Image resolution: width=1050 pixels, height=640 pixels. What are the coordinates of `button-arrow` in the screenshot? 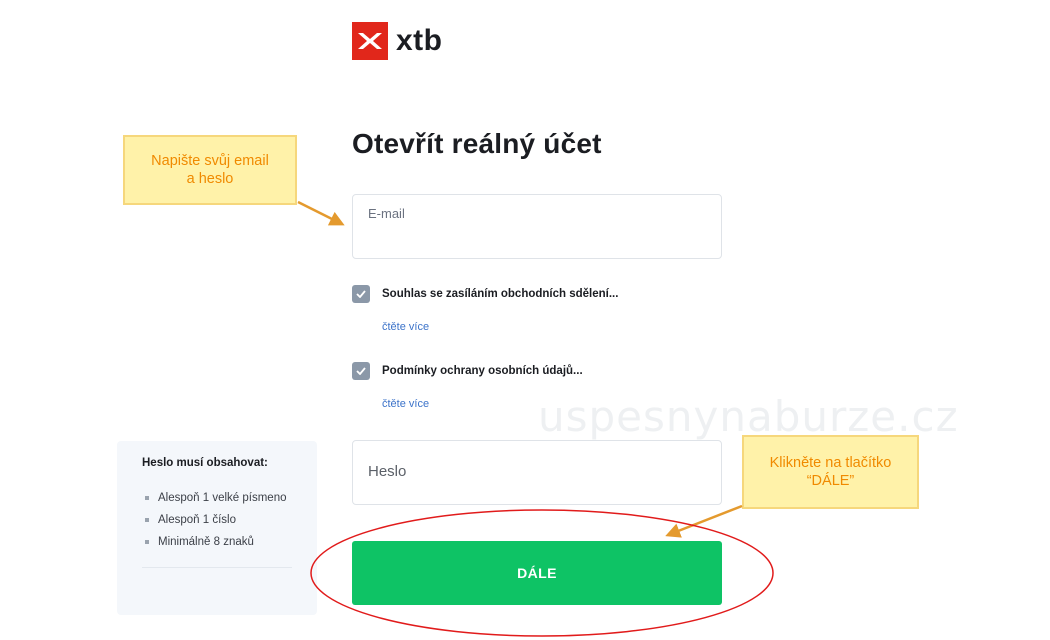 It's located at (704, 521).